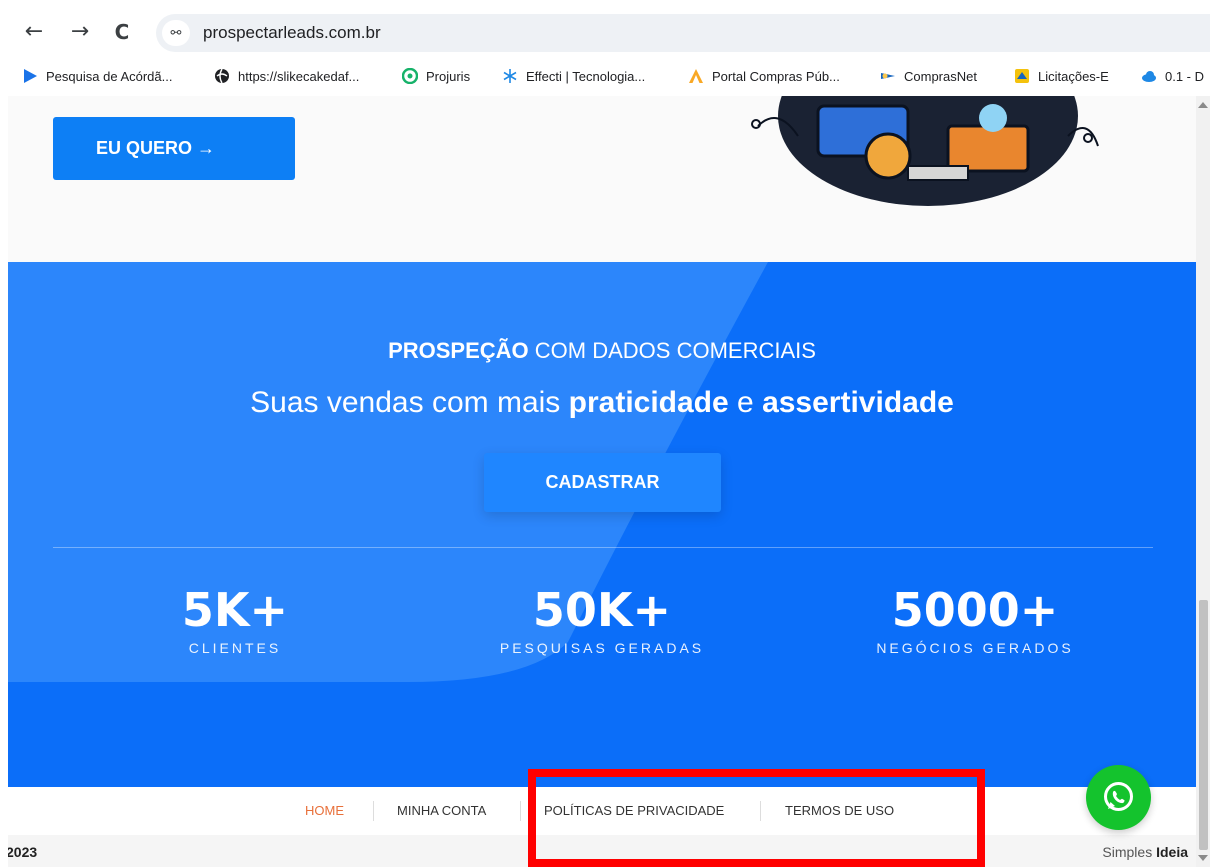  What do you see at coordinates (23, 852) in the screenshot?
I see `copyright-year: 2023` at bounding box center [23, 852].